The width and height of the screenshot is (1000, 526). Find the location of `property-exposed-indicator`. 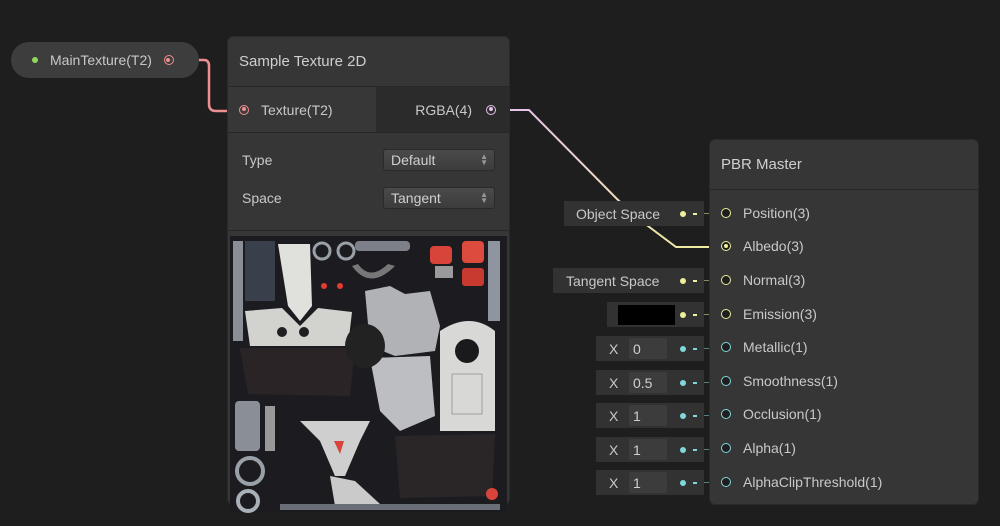

property-exposed-indicator is located at coordinates (35, 60).